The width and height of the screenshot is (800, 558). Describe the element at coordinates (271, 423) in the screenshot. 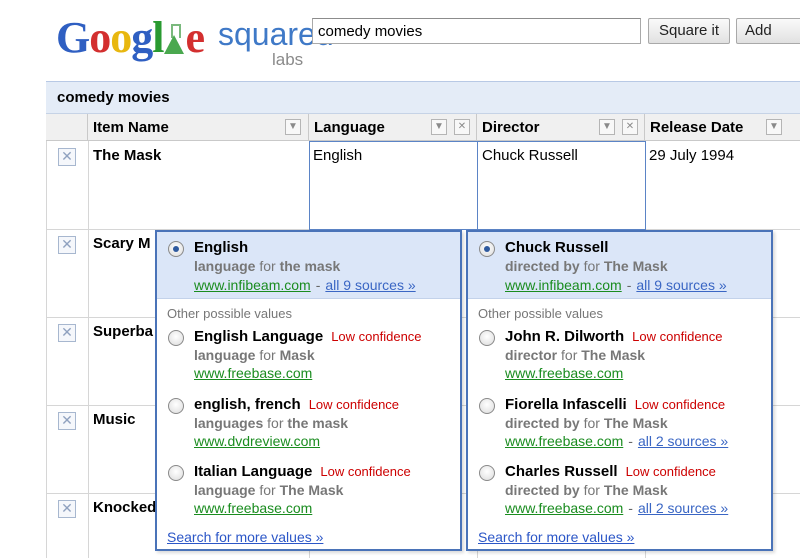

I see `option-description: languages for the mask` at that location.